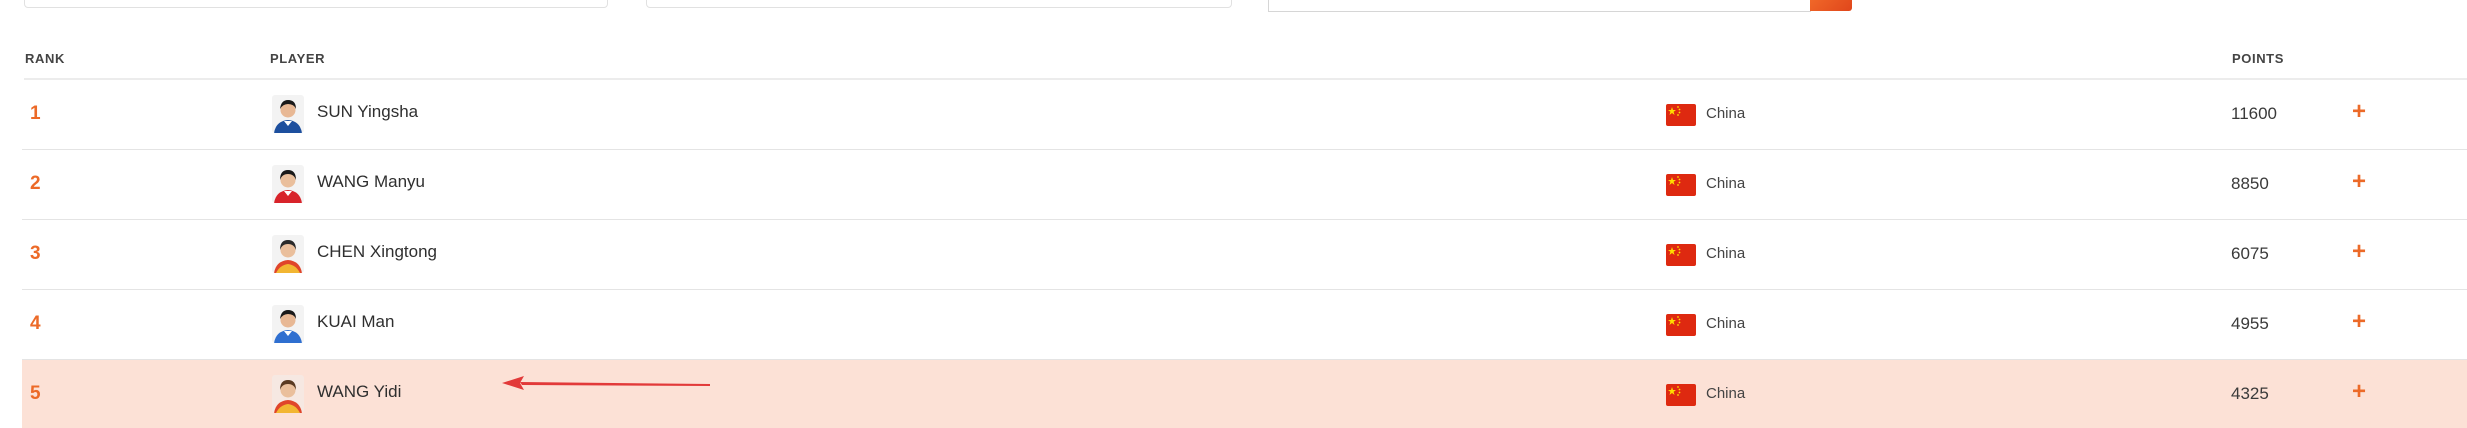 The width and height of the screenshot is (2467, 428). Describe the element at coordinates (2250, 323) in the screenshot. I see `points-value: 4955` at that location.